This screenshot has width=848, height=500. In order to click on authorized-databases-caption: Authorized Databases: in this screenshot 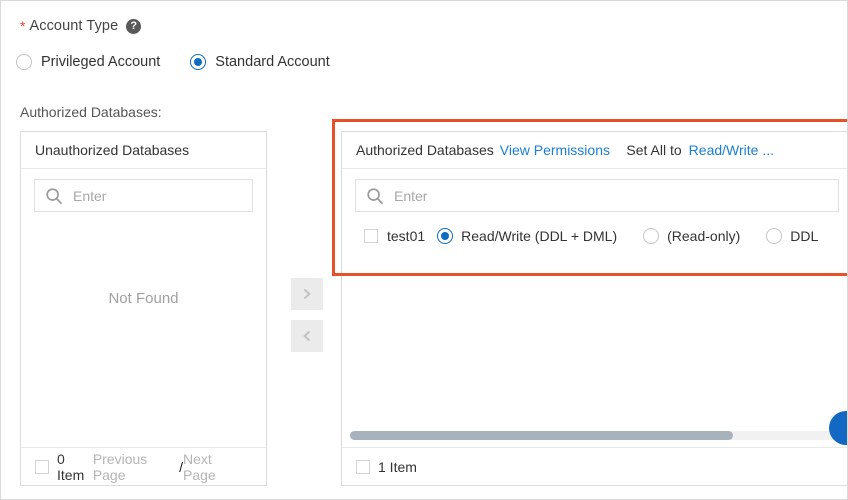, I will do `click(91, 112)`.